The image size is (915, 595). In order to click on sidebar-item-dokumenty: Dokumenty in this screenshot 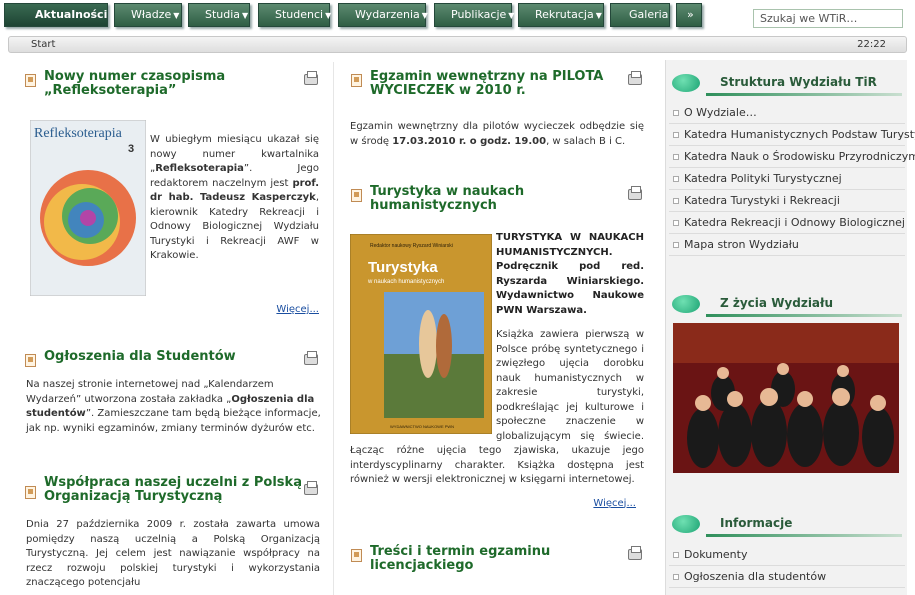, I will do `click(787, 555)`.